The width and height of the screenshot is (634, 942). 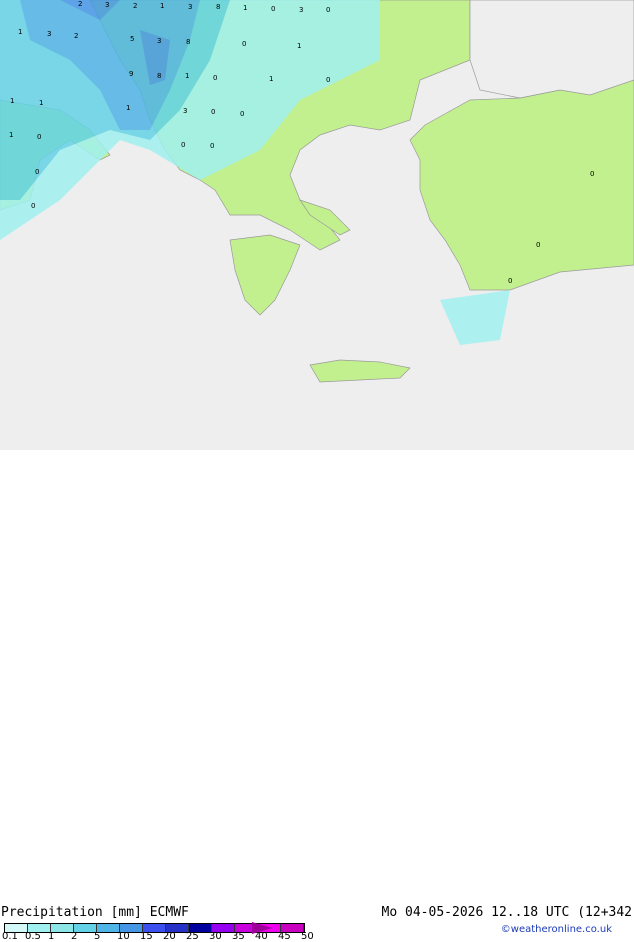 What do you see at coordinates (169, 912) in the screenshot?
I see `model-name: ECMWF` at bounding box center [169, 912].